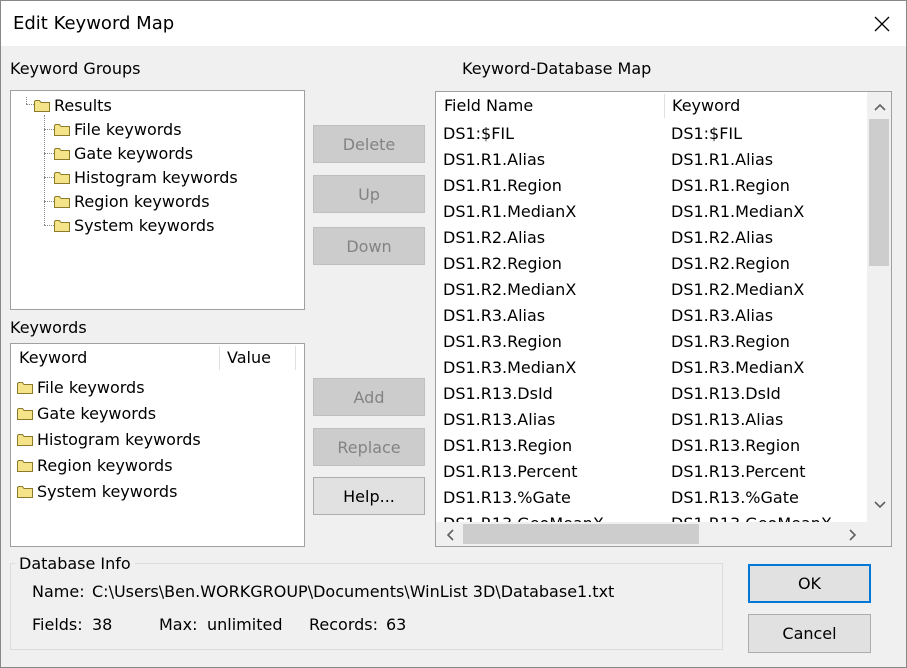  What do you see at coordinates (369, 194) in the screenshot?
I see `up-button: Up` at bounding box center [369, 194].